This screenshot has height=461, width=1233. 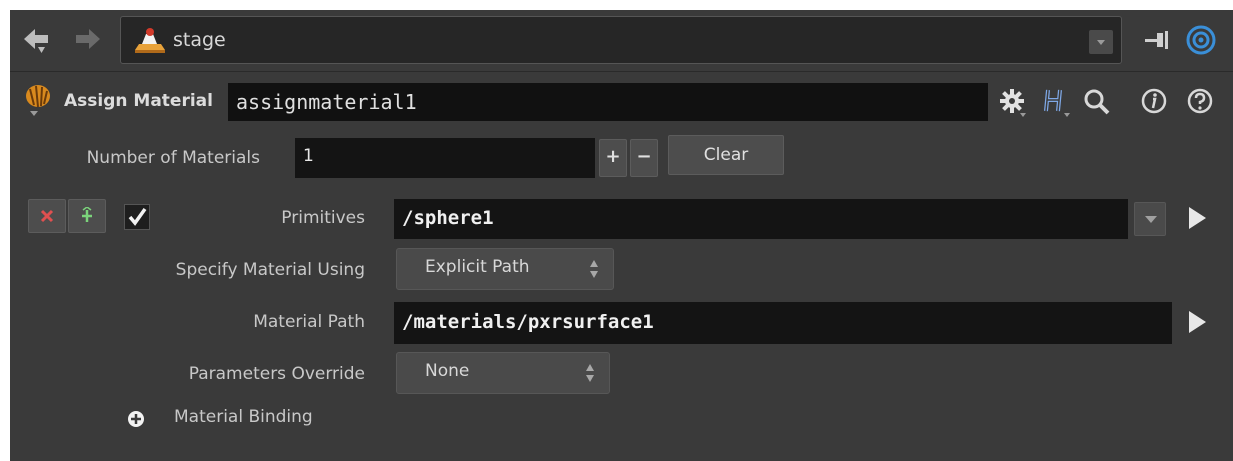 What do you see at coordinates (503, 373) in the screenshot?
I see `params-override-menu: None` at bounding box center [503, 373].